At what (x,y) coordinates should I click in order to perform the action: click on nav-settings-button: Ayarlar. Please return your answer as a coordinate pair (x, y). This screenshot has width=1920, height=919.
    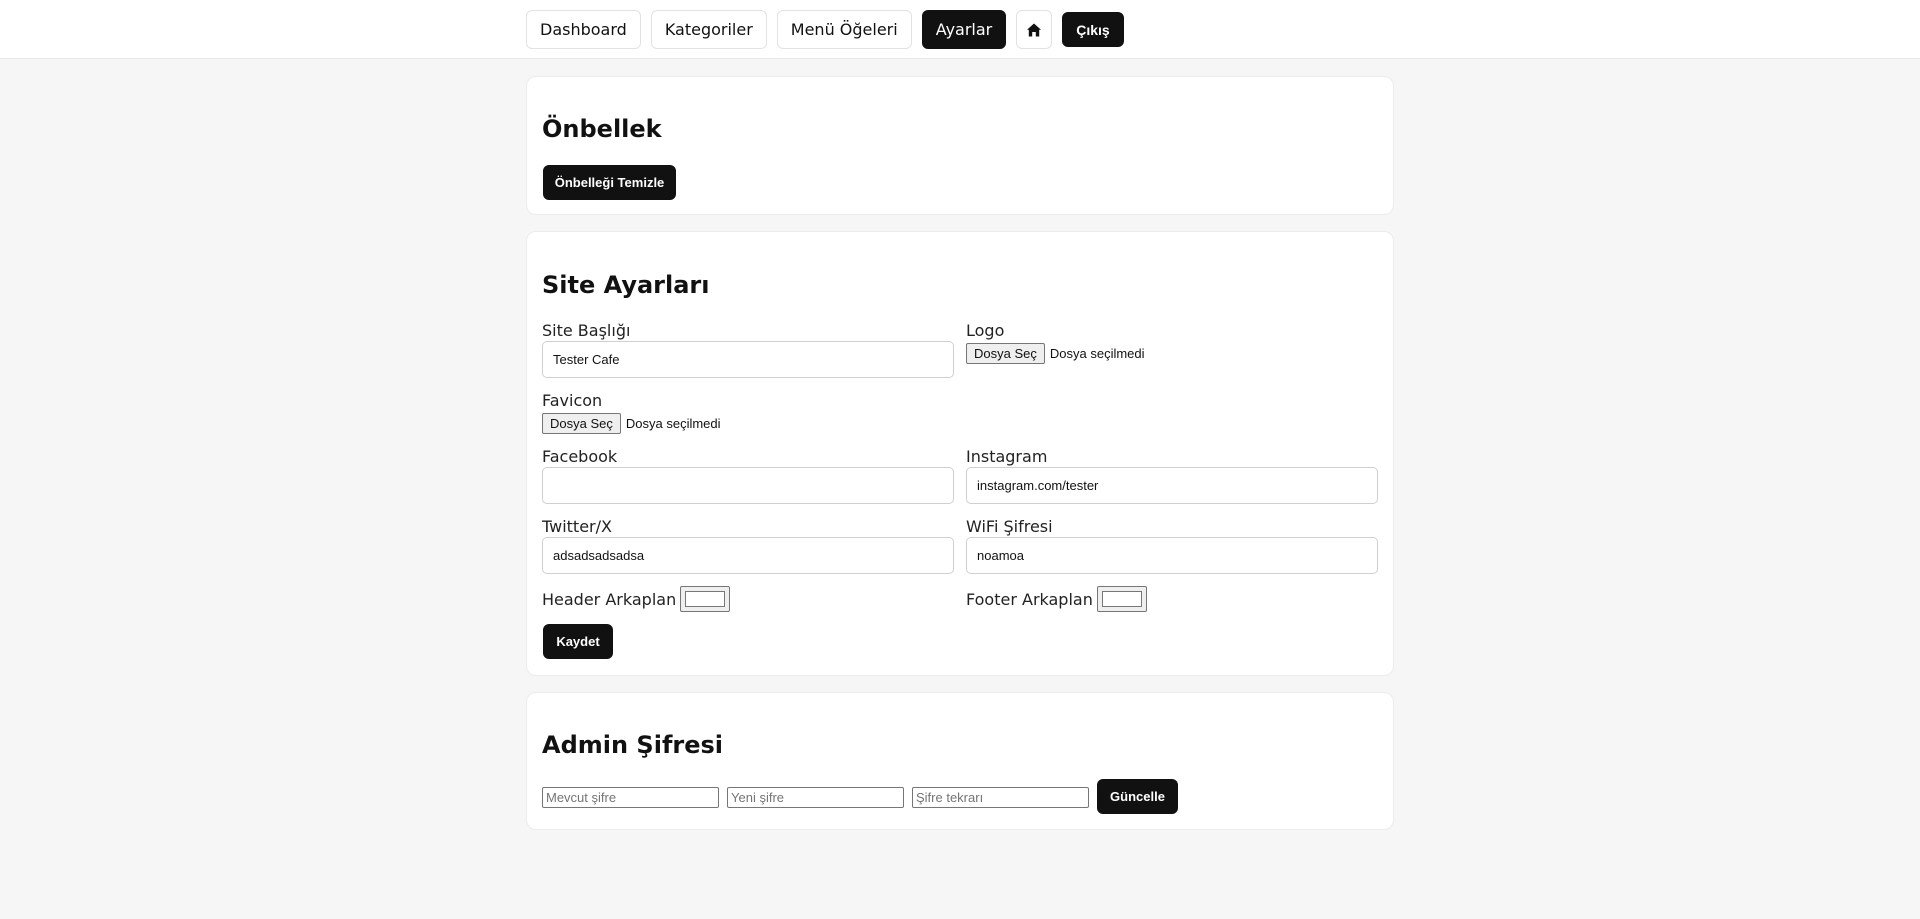
    Looking at the image, I should click on (964, 29).